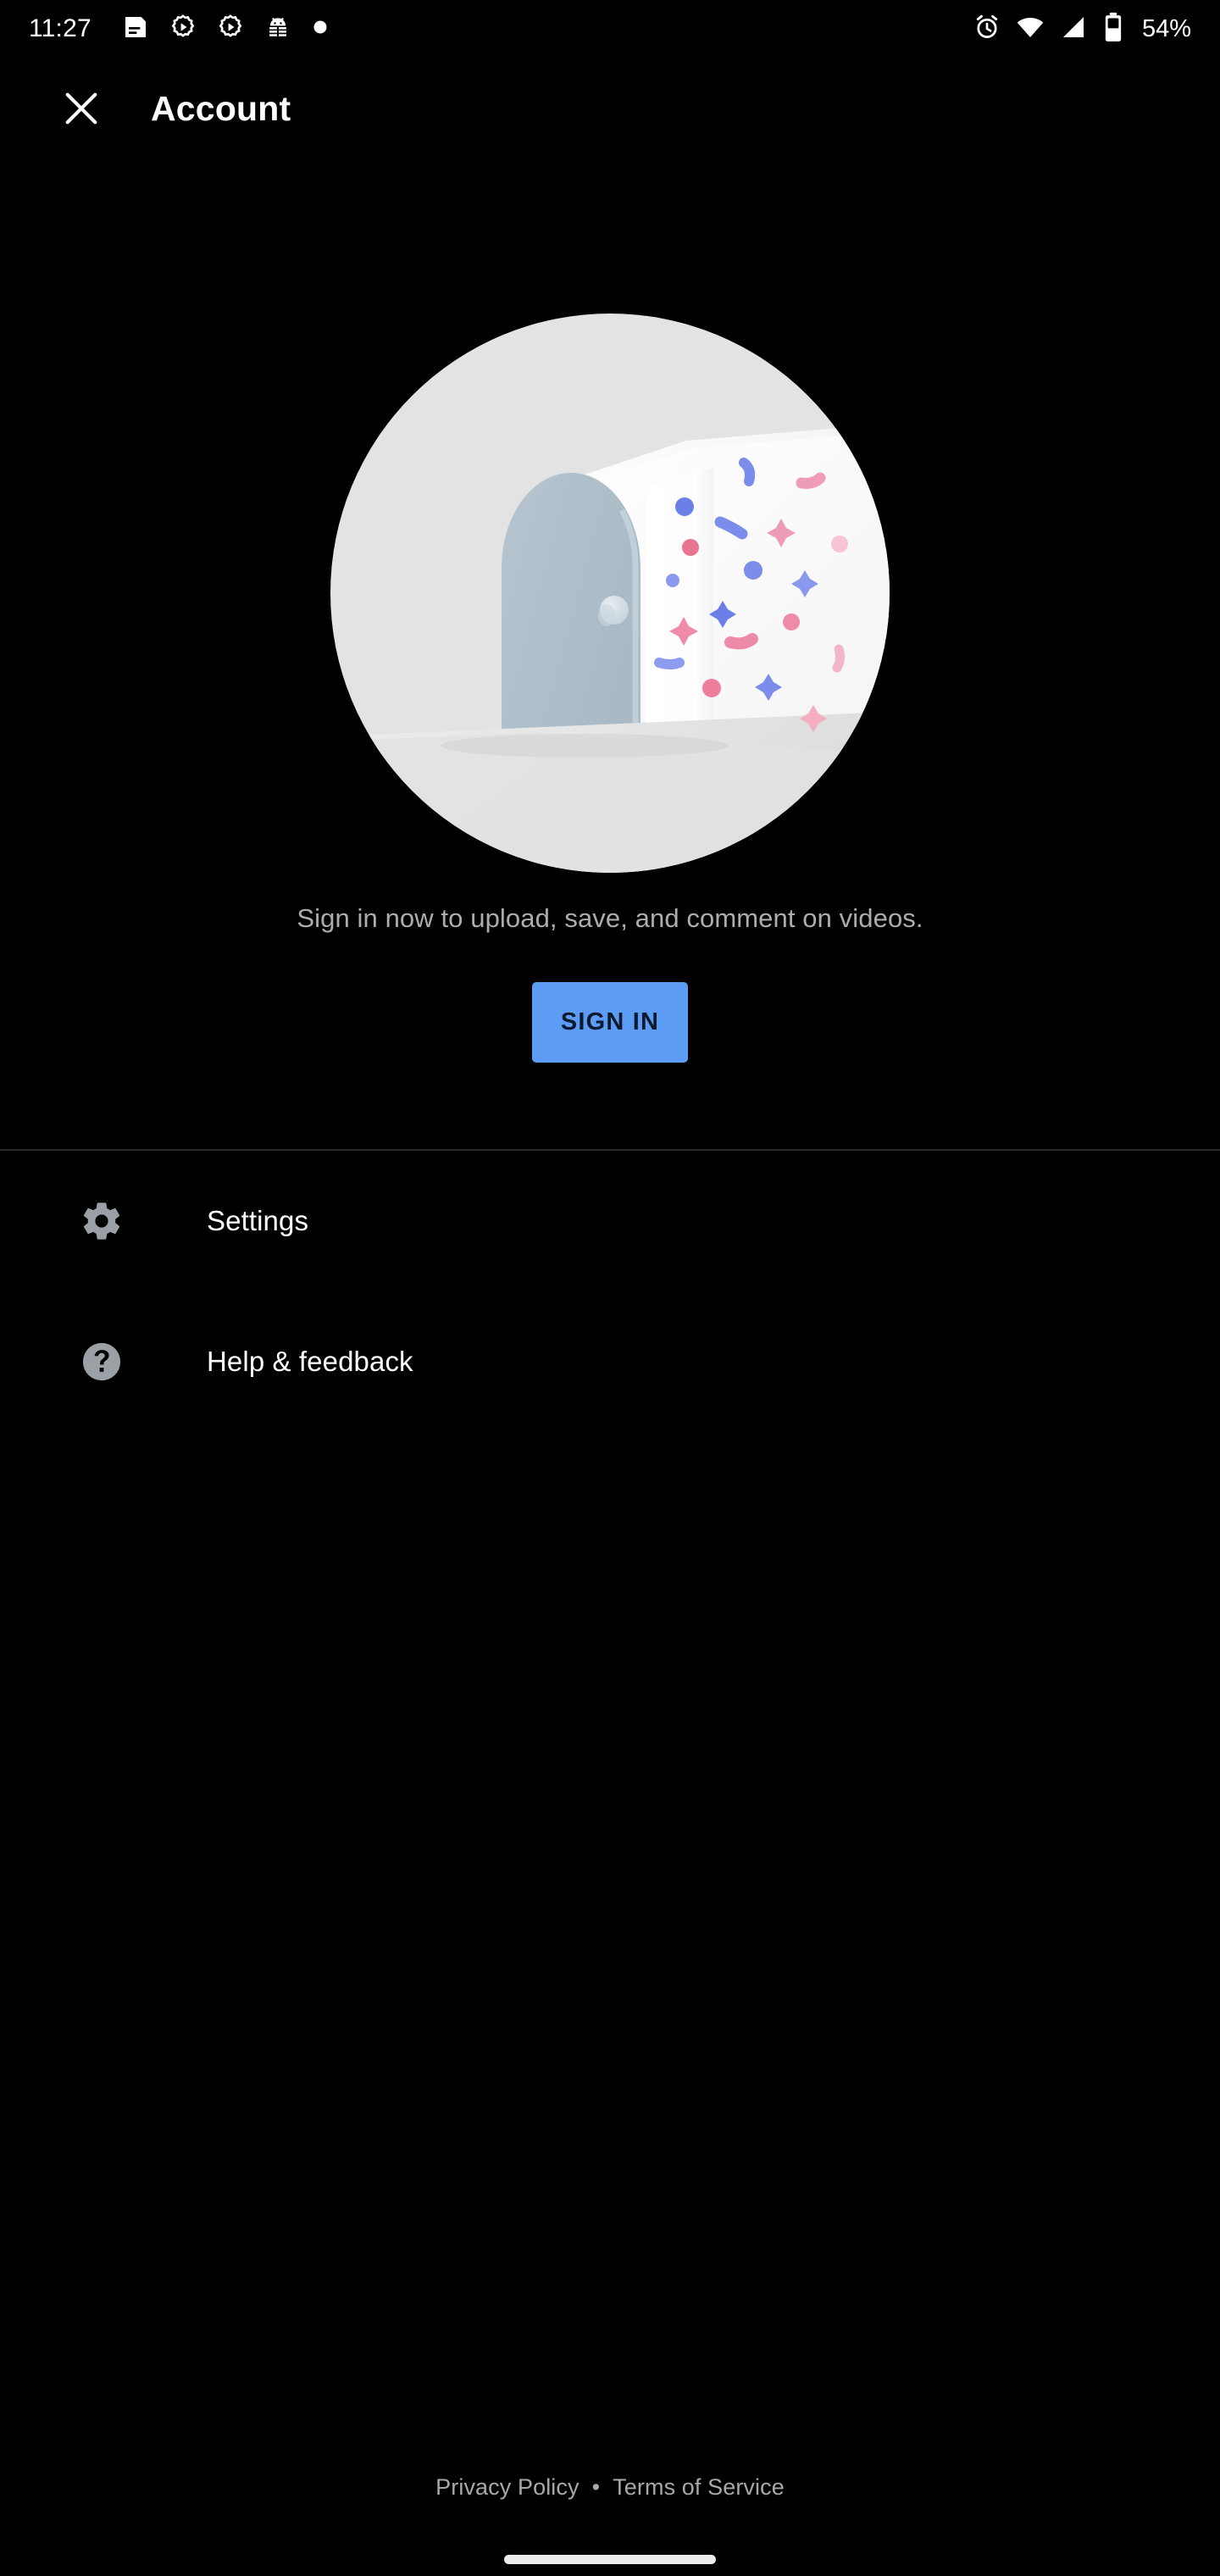 This screenshot has width=1220, height=2576. I want to click on terms-of-service-link: Terms of Service, so click(699, 2487).